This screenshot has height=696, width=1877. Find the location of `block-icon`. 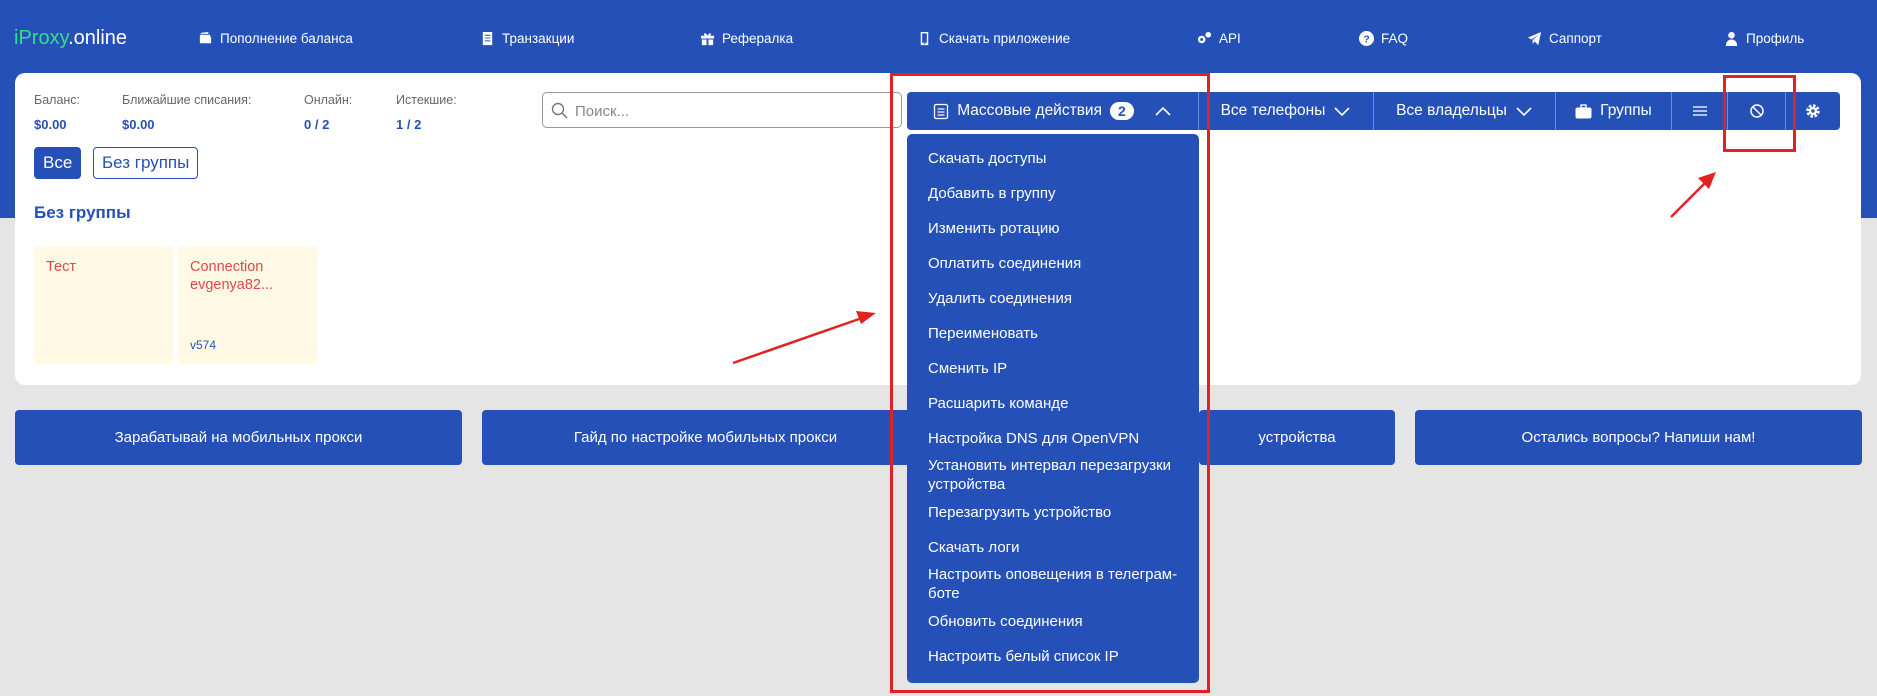

block-icon is located at coordinates (1756, 111).